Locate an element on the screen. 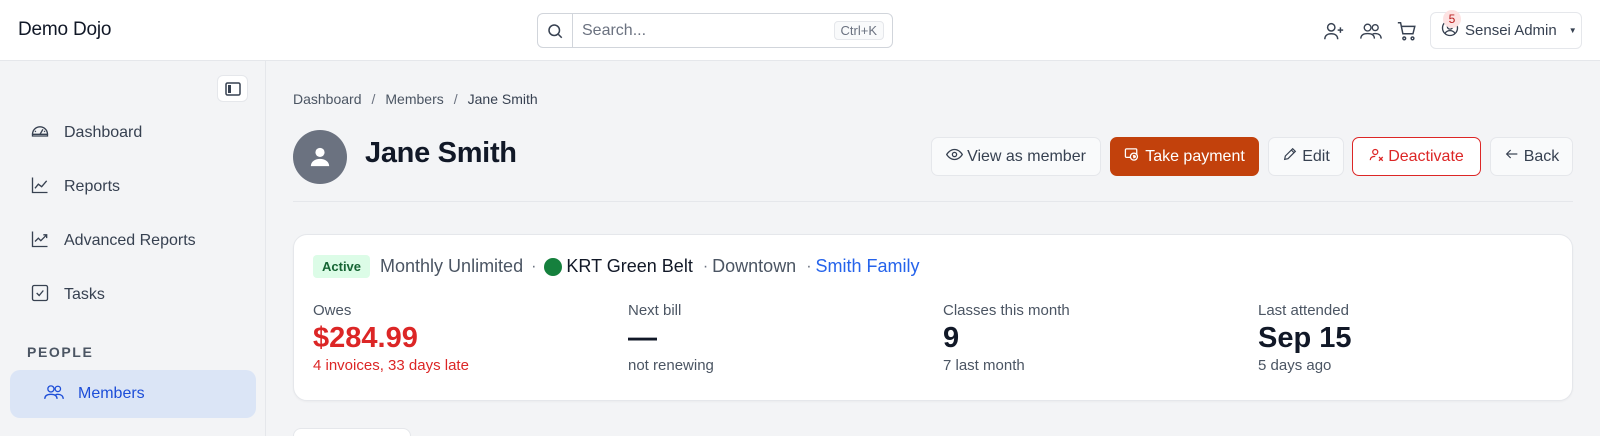 The width and height of the screenshot is (1600, 436). take-payment-button: Take payment is located at coordinates (1184, 156).